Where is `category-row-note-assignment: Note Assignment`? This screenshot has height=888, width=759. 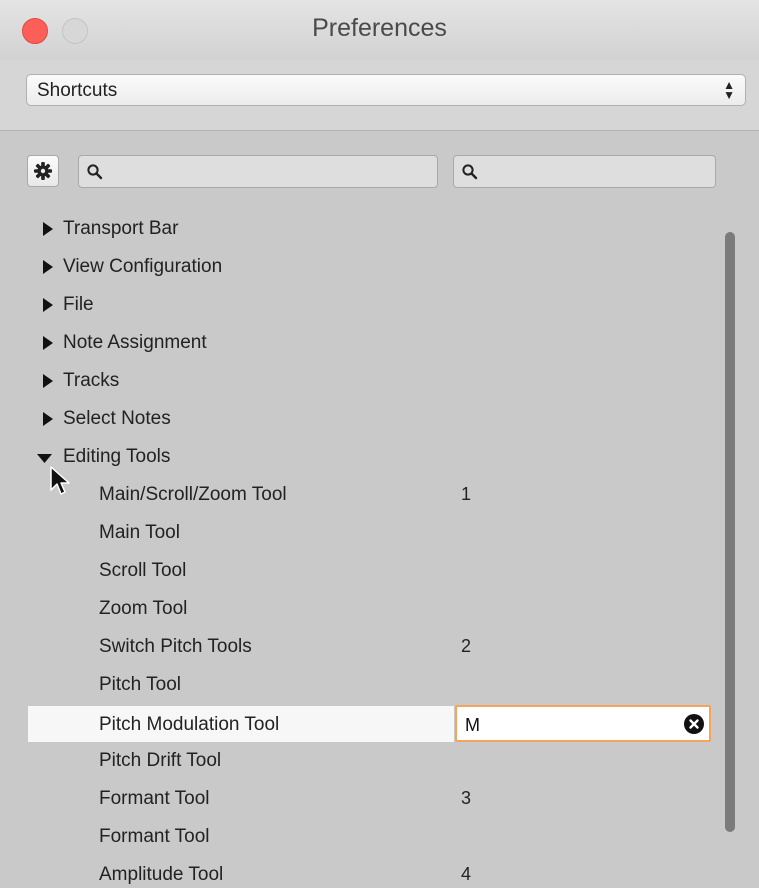 category-row-note-assignment: Note Assignment is located at coordinates (360, 343).